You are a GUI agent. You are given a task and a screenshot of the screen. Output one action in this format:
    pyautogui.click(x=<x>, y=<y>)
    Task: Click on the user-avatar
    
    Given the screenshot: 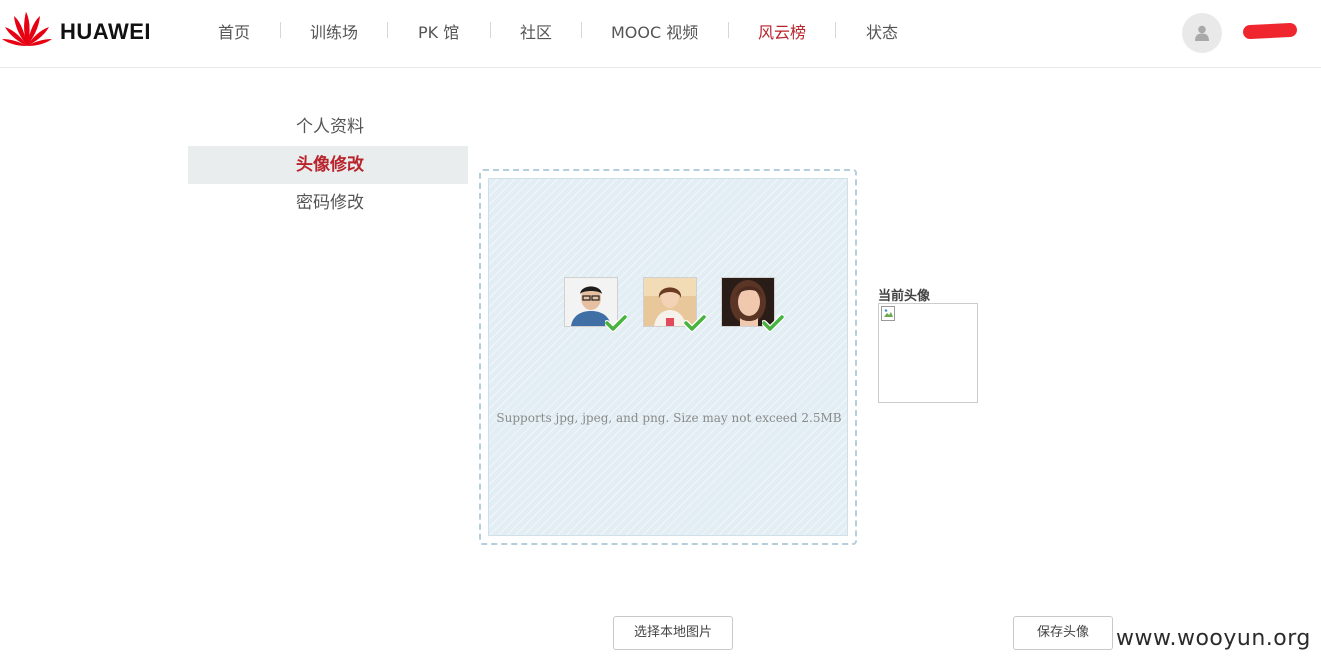 What is the action you would take?
    pyautogui.click(x=1202, y=33)
    